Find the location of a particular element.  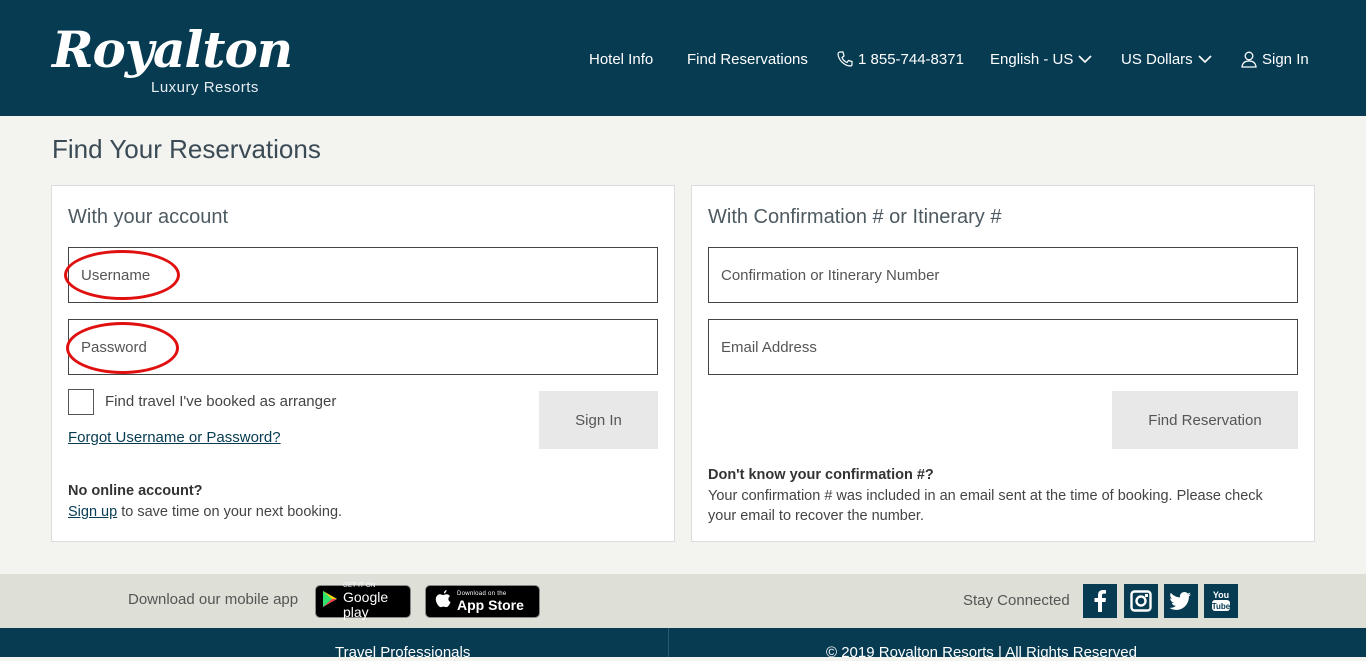

app-store-badge: Download on the App Store is located at coordinates (482, 601).